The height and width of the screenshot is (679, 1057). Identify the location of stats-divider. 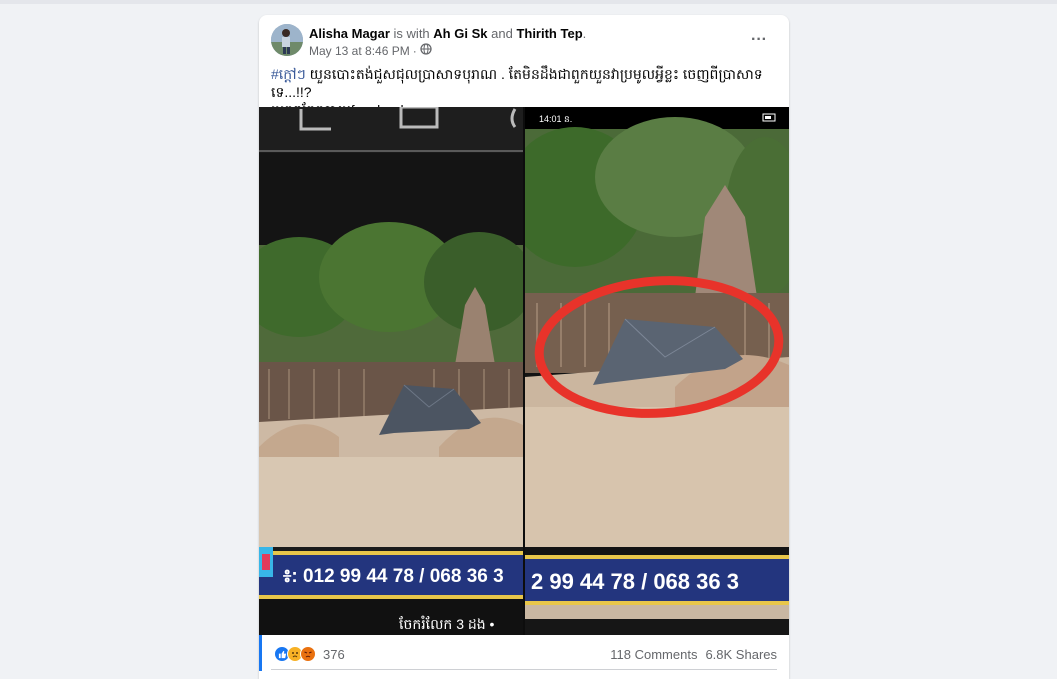
(524, 669).